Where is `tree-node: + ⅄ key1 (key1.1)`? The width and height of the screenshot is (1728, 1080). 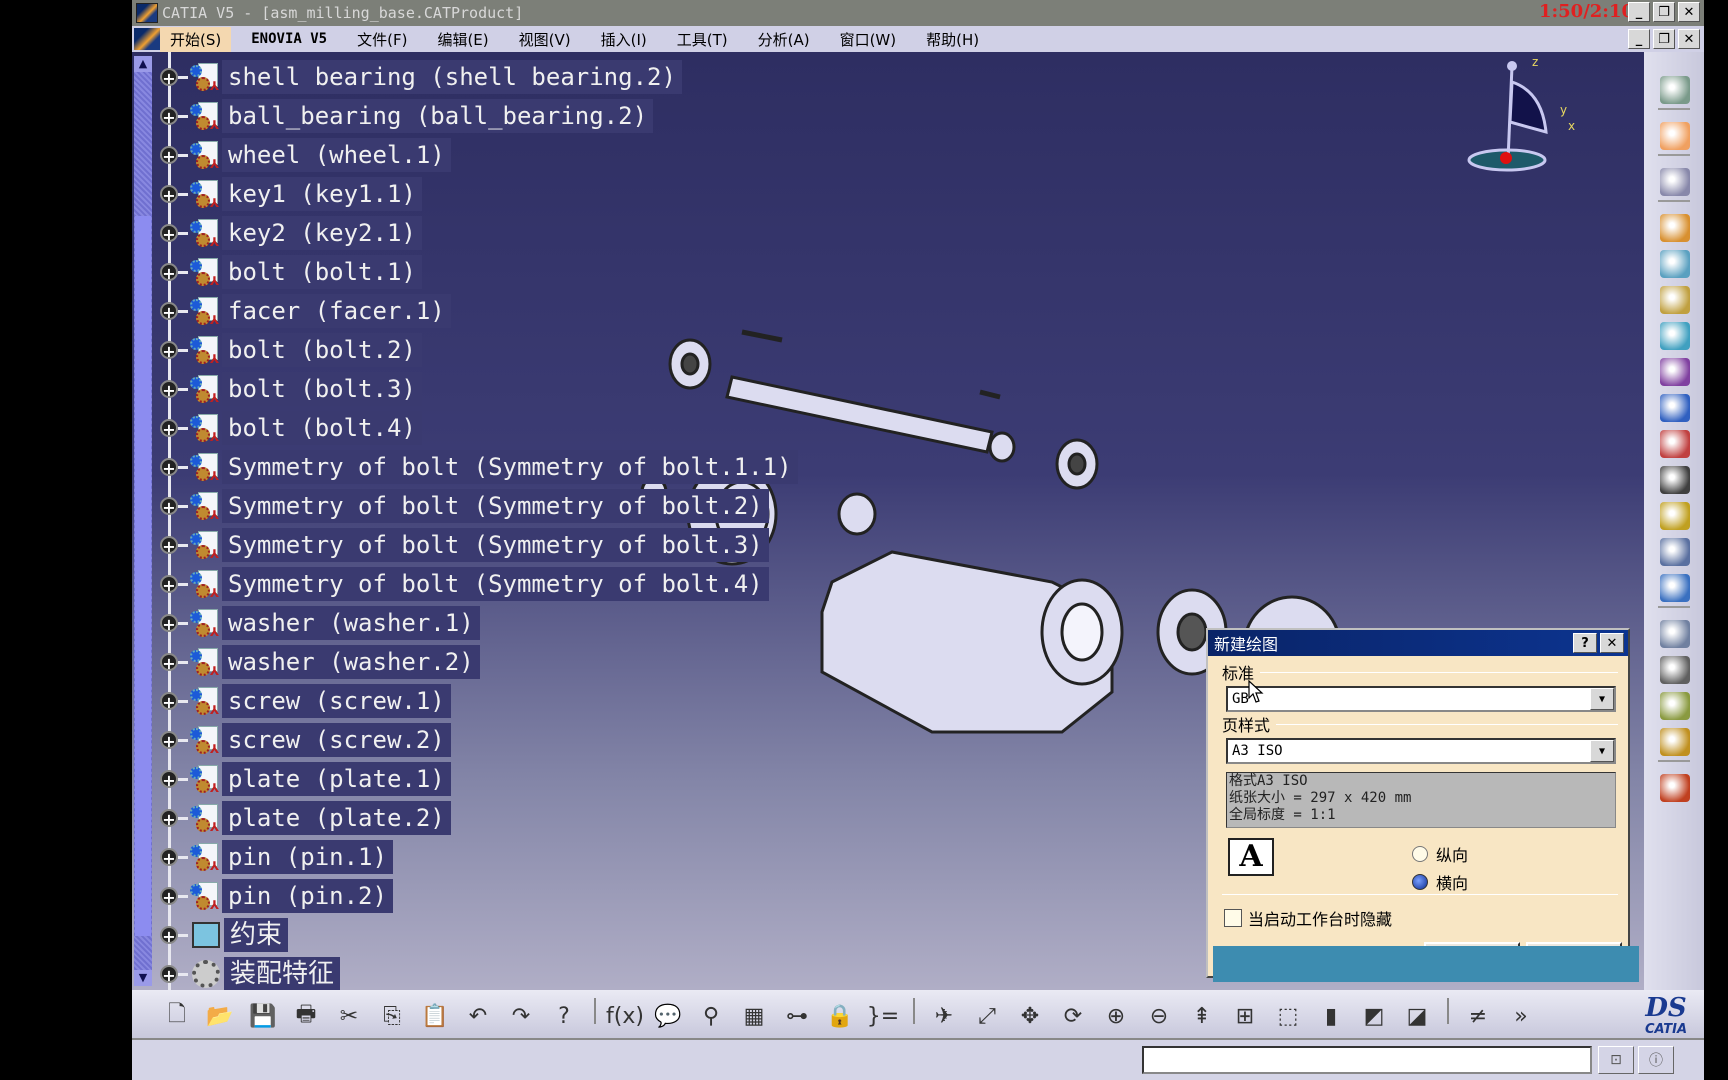 tree-node: + ⅄ key1 (key1.1) is located at coordinates (288, 194).